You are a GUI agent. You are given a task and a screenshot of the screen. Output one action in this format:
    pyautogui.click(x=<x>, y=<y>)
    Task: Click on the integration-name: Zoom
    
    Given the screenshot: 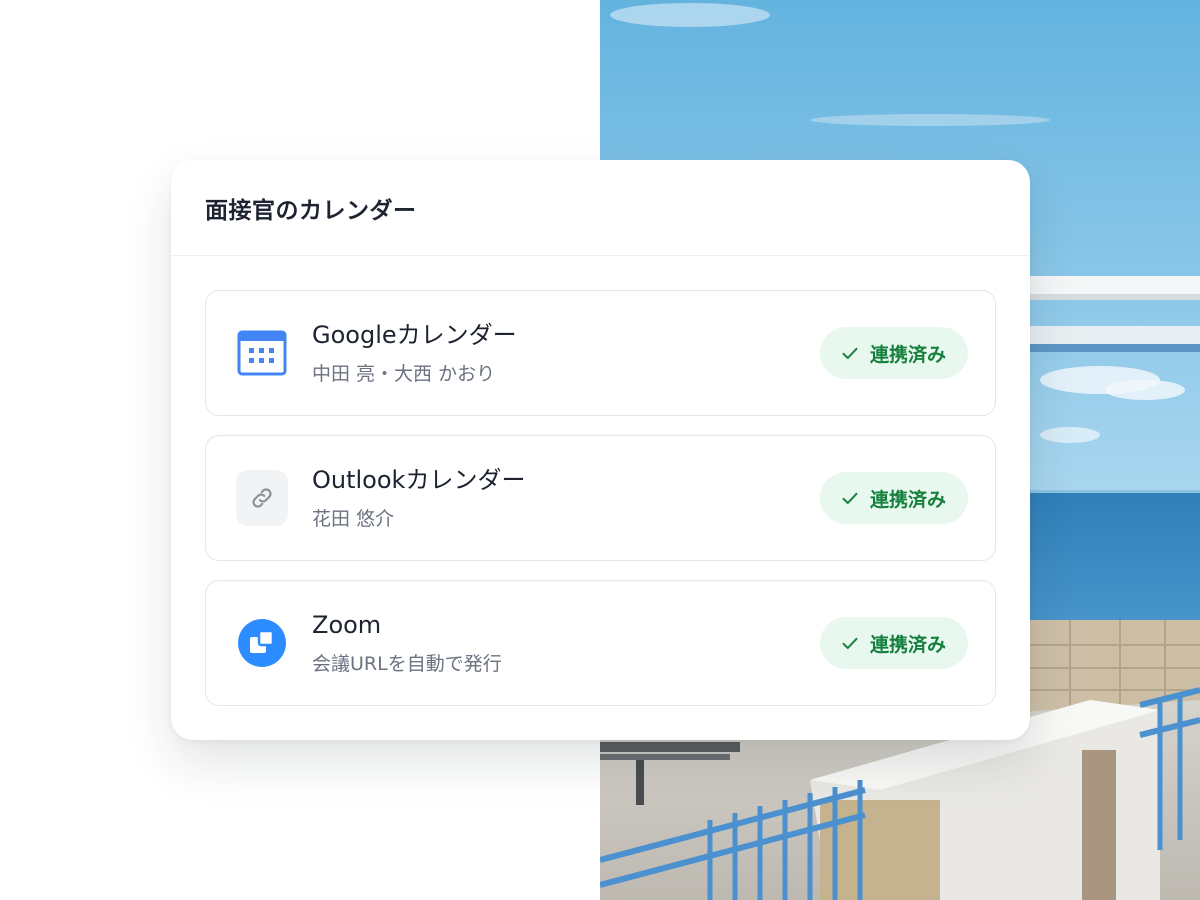 What is the action you would take?
    pyautogui.click(x=347, y=625)
    